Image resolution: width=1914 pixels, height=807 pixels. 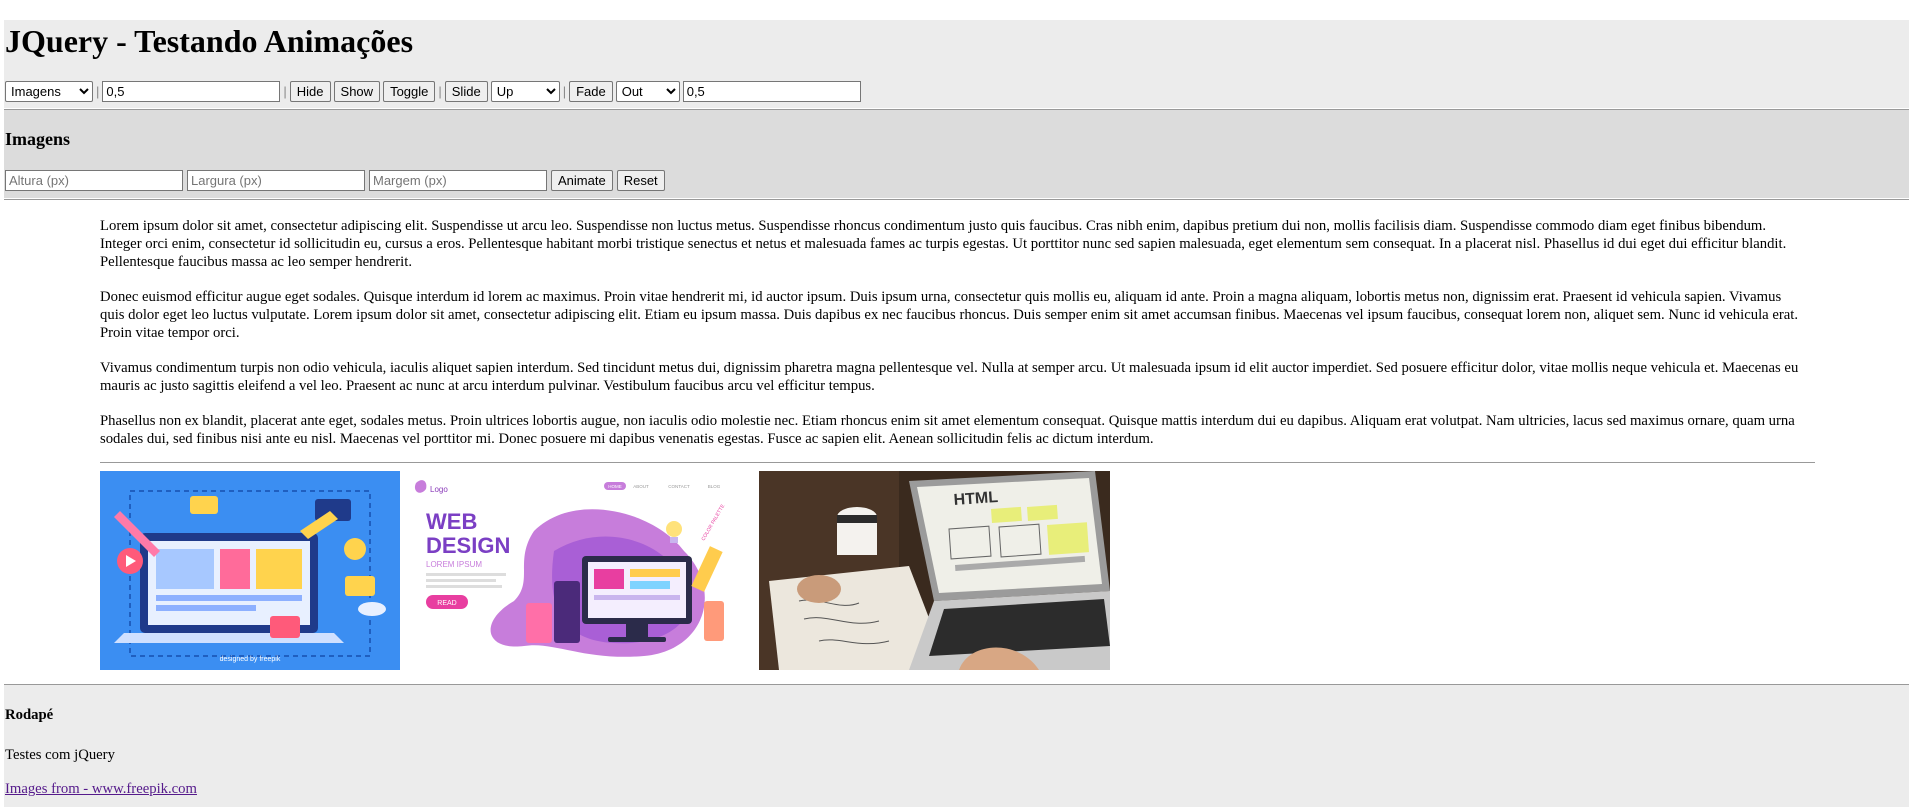 I want to click on hide-button: Hide, so click(x=310, y=91).